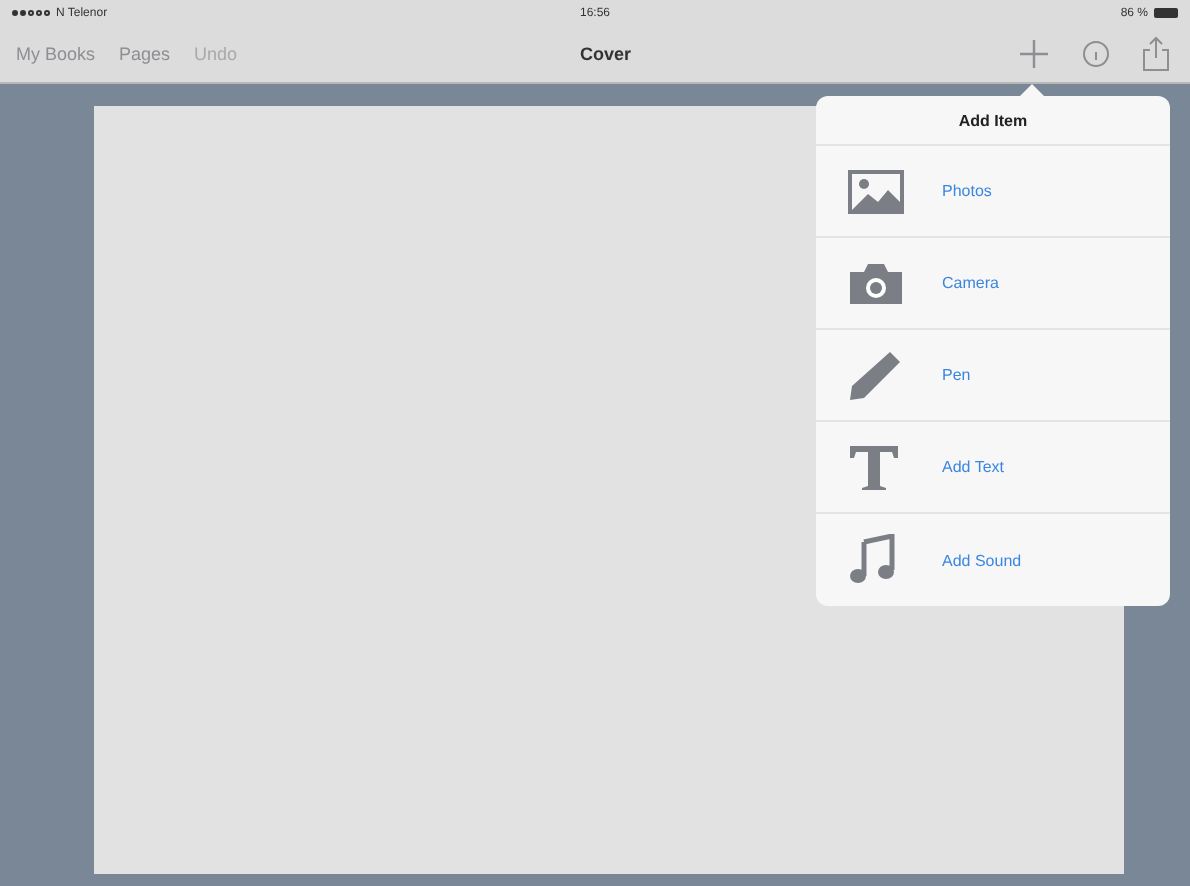 The height and width of the screenshot is (886, 1190). I want to click on info-icon, so click(1096, 54).